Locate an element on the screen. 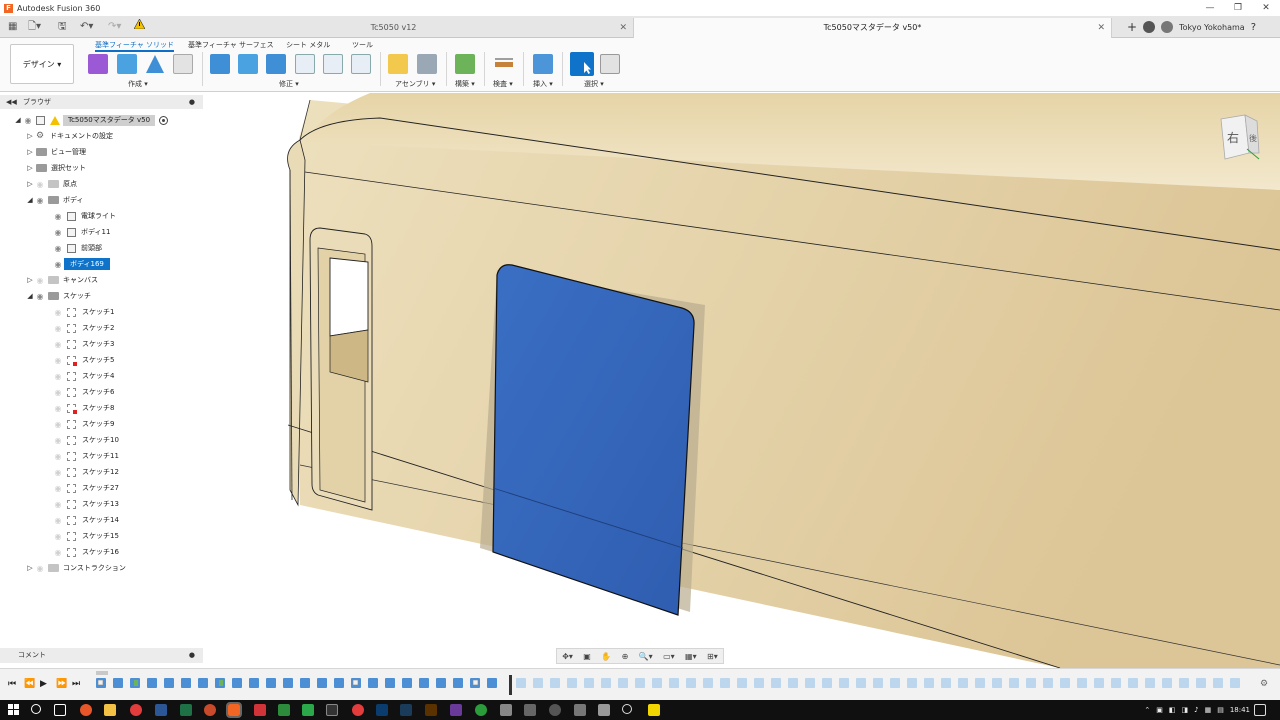  tray-network-icon: ◧ is located at coordinates (1172, 710).